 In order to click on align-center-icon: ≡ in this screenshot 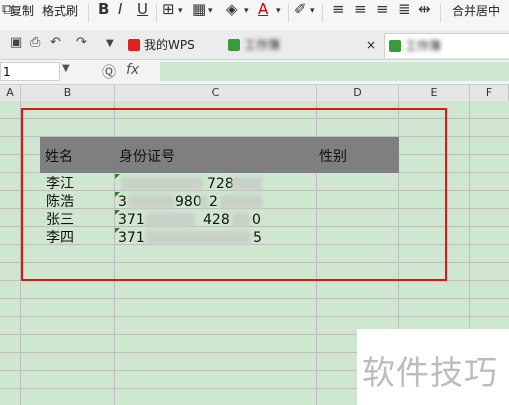, I will do `click(360, 9)`.